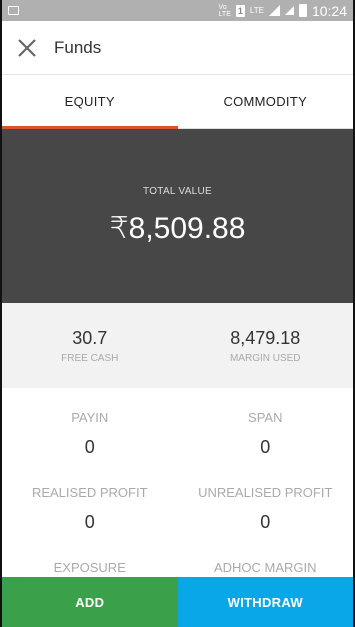  I want to click on sim-icon: 1, so click(240, 10).